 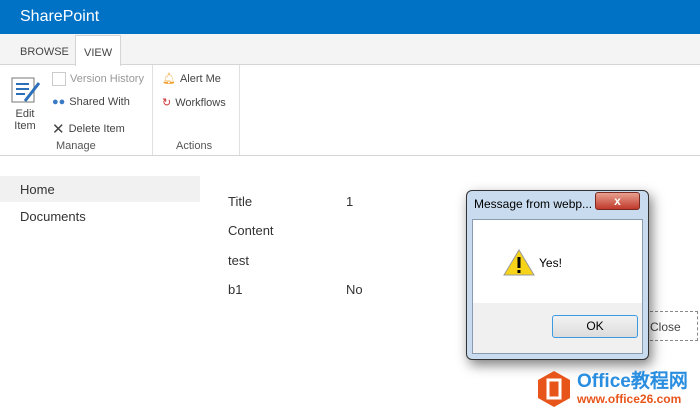 I want to click on field-label: test, so click(x=238, y=260).